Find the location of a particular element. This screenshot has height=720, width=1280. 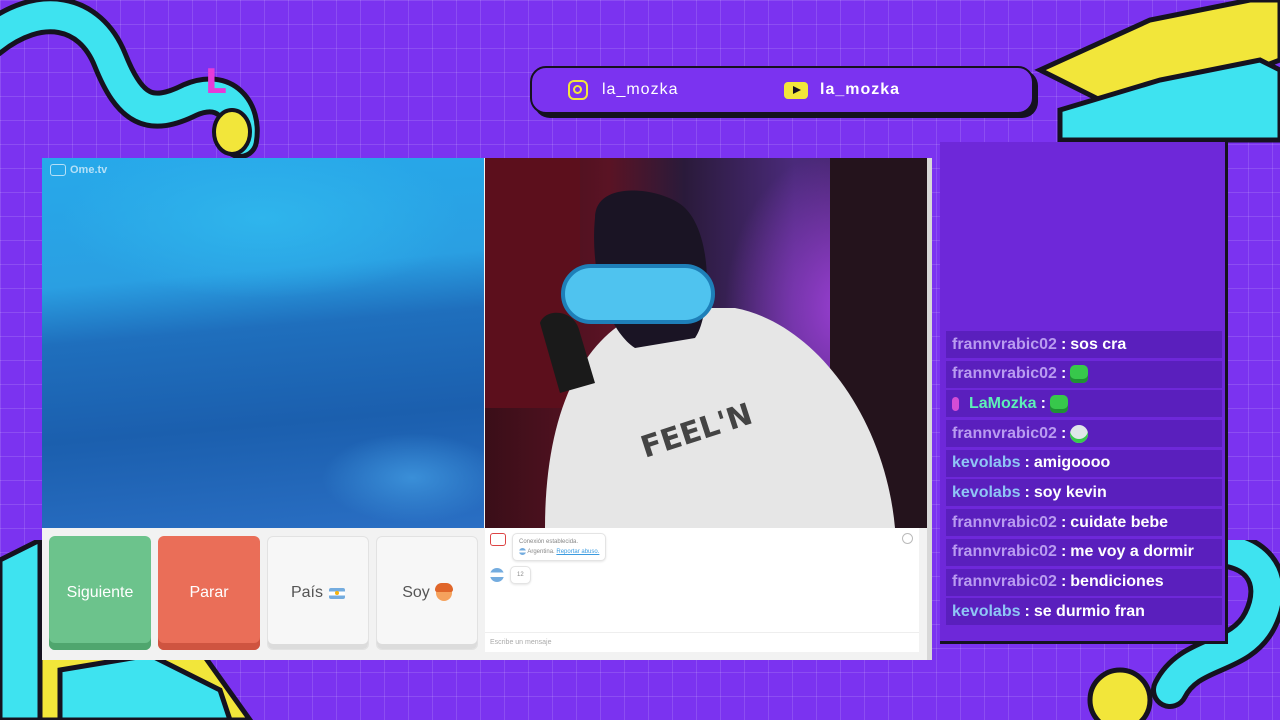

chat-username: LaMozka is located at coordinates (1003, 403).